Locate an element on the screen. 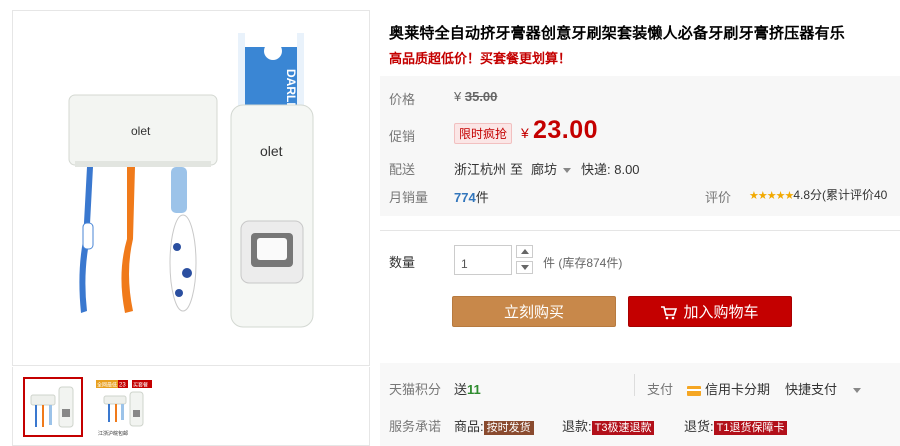  credit-card-icon is located at coordinates (694, 390).